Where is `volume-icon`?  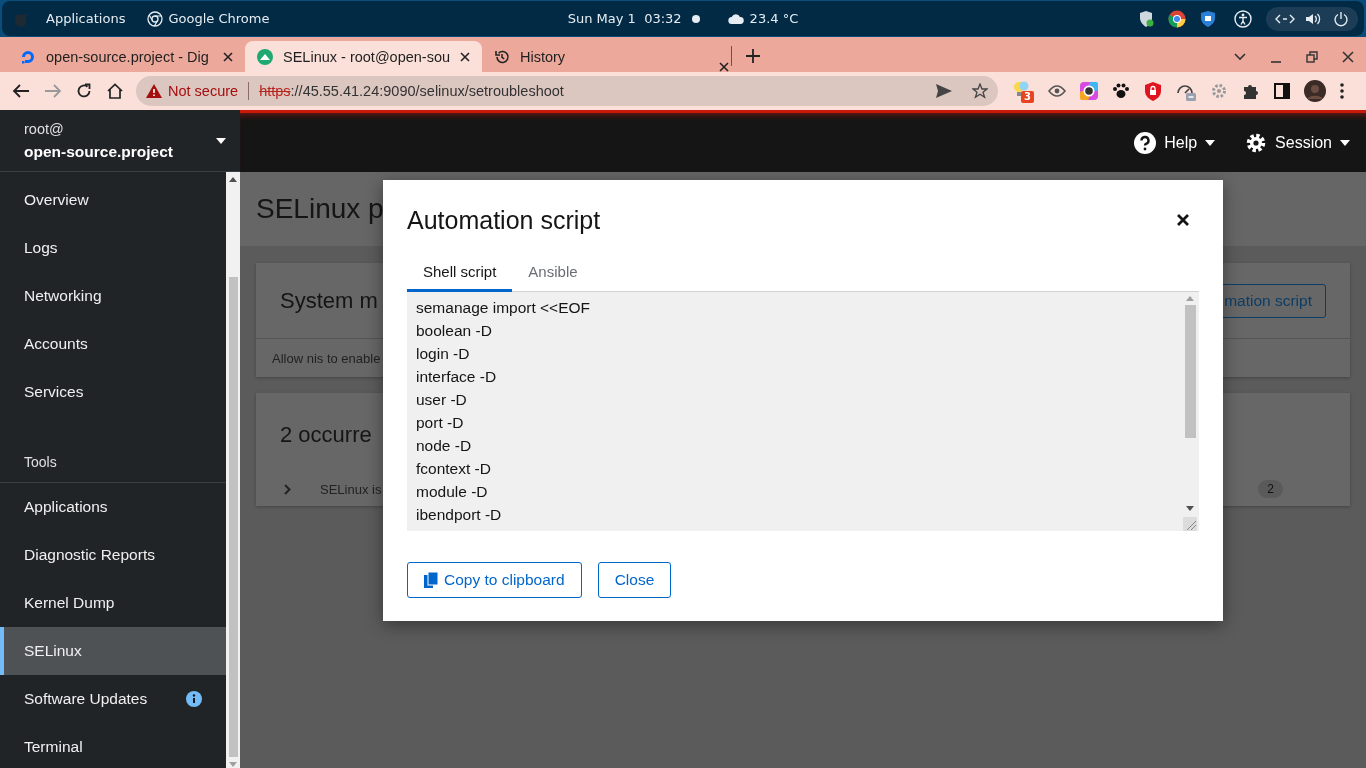 volume-icon is located at coordinates (1314, 18).